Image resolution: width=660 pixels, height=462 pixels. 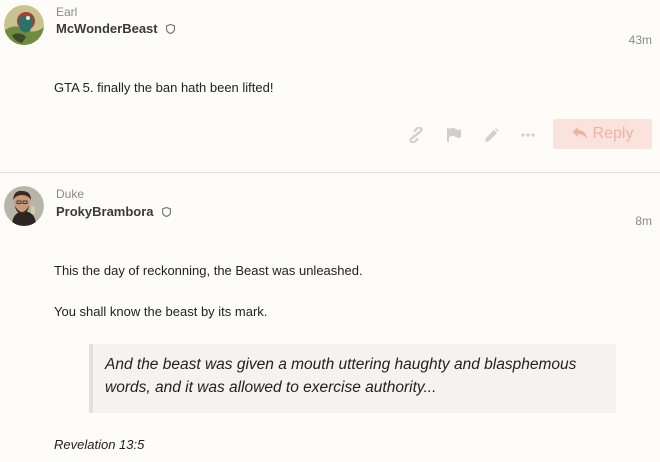 I want to click on user-title: Earl, so click(x=67, y=12).